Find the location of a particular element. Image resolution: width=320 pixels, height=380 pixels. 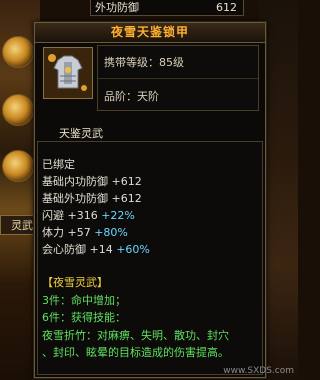

watermark: www.SXDS.com is located at coordinates (258, 371).